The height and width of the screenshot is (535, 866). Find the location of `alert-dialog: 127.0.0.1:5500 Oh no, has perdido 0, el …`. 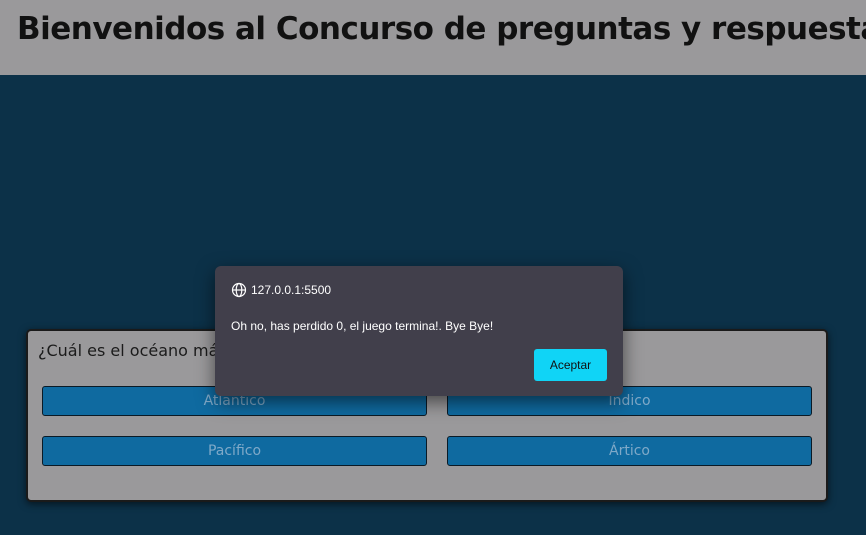

alert-dialog: 127.0.0.1:5500 Oh no, has perdido 0, el … is located at coordinates (419, 331).